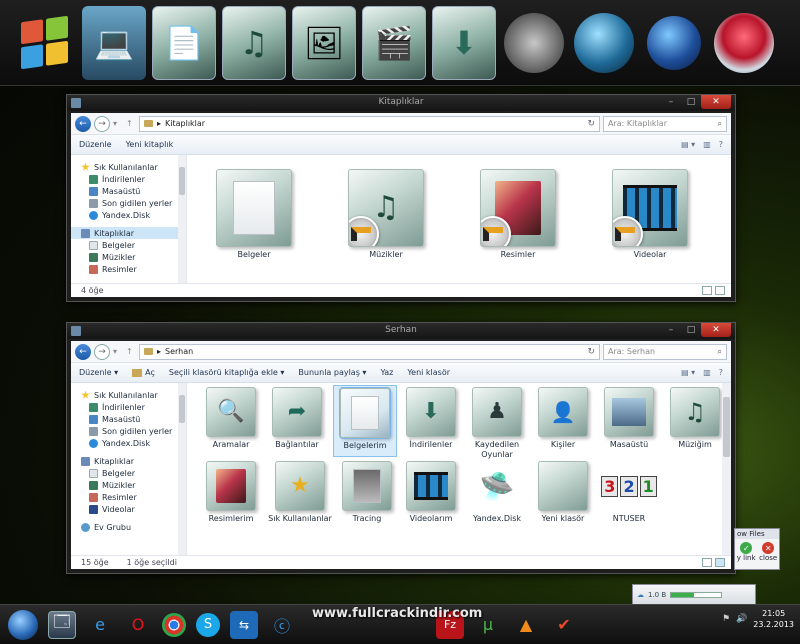 The height and width of the screenshot is (644, 800). I want to click on new-folder-button: Yeni klasör, so click(428, 372).